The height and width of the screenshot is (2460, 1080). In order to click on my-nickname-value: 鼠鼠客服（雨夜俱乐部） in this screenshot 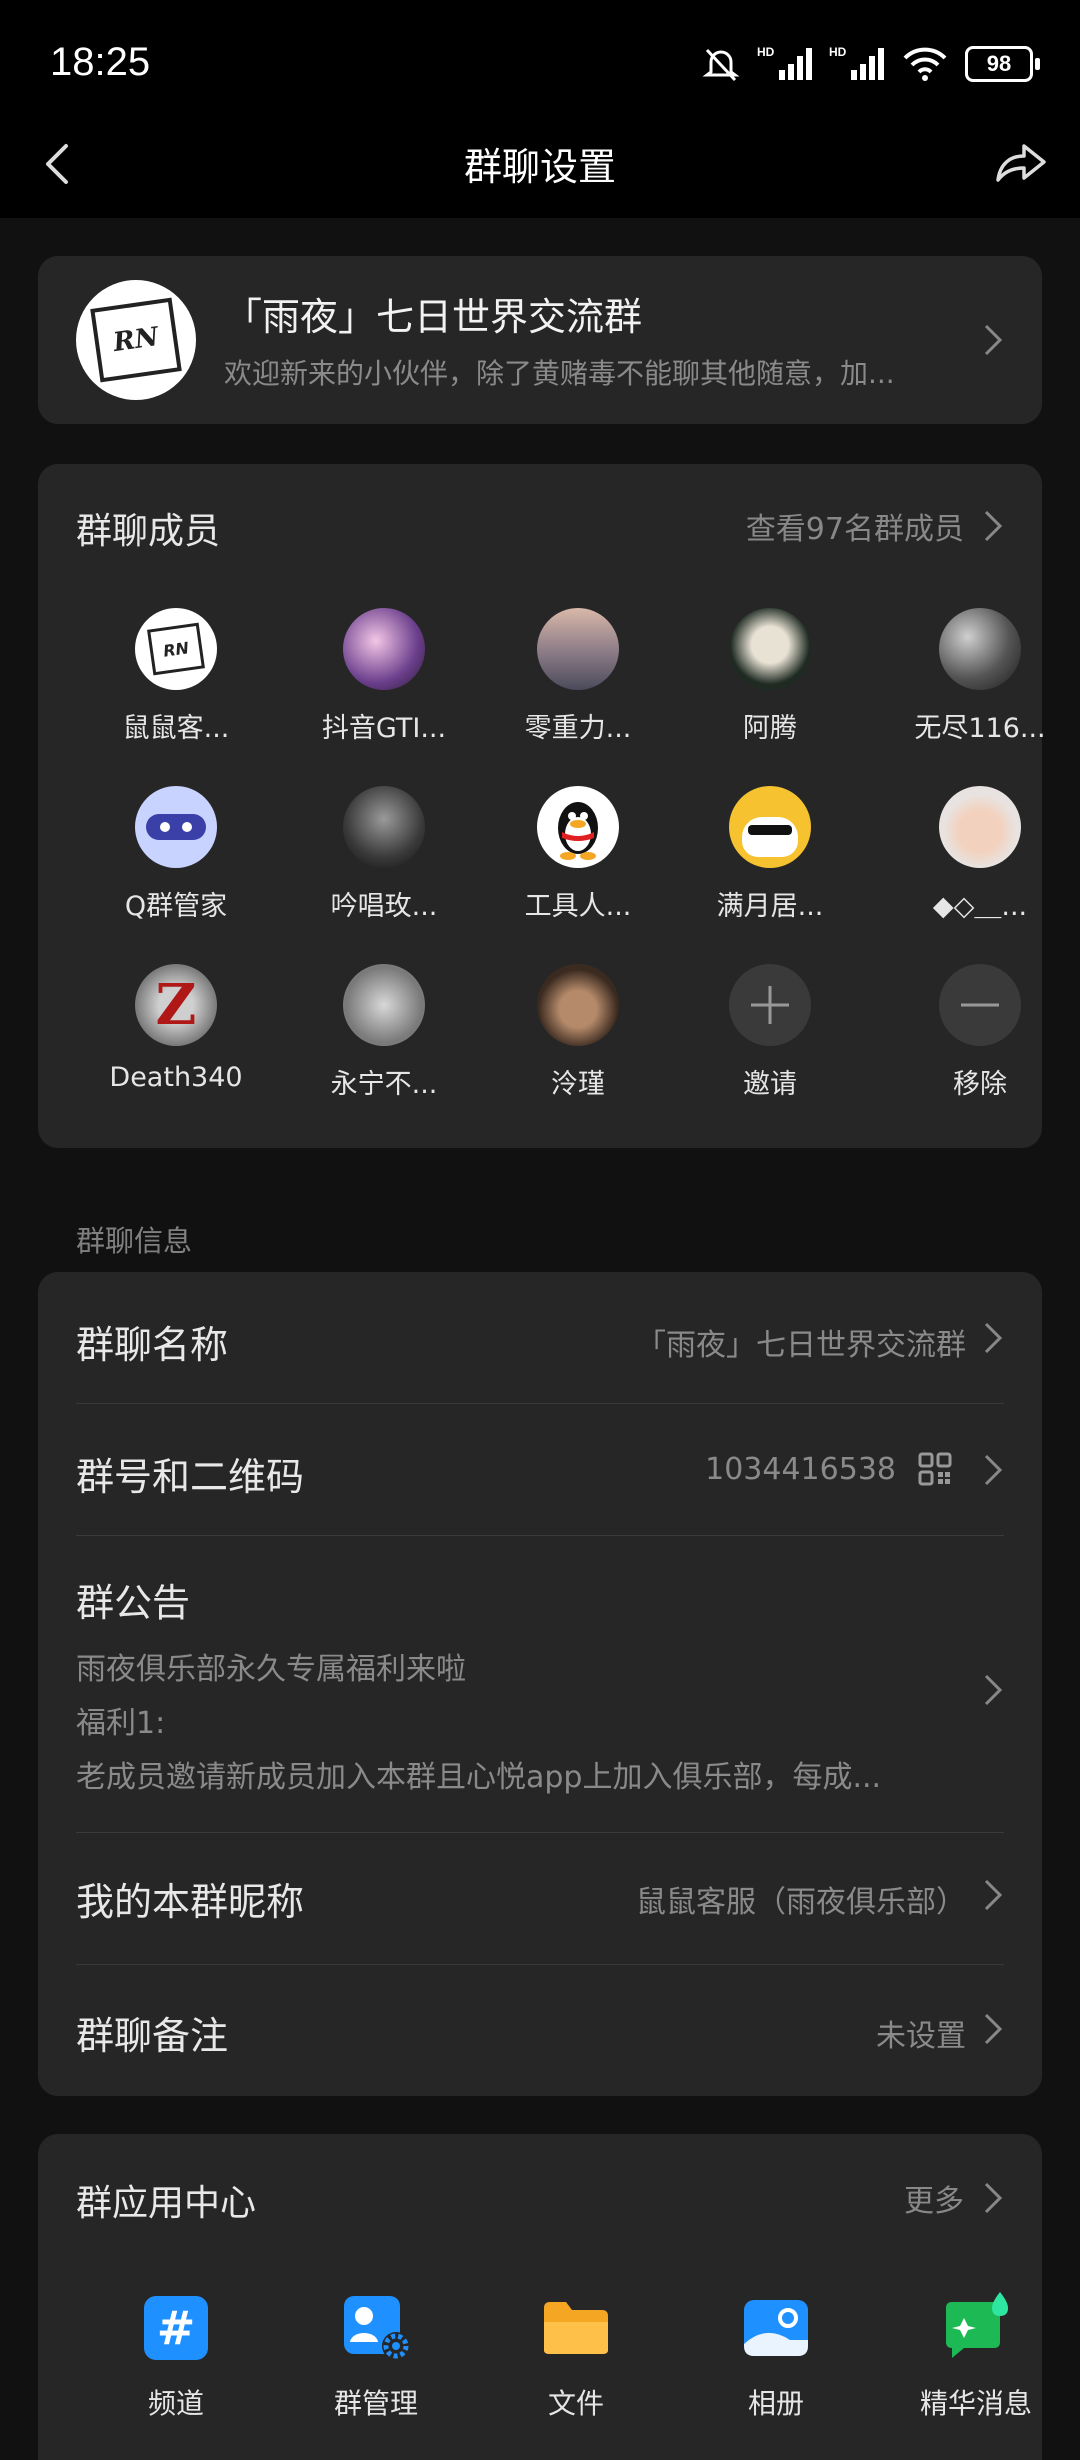, I will do `click(801, 1902)`.